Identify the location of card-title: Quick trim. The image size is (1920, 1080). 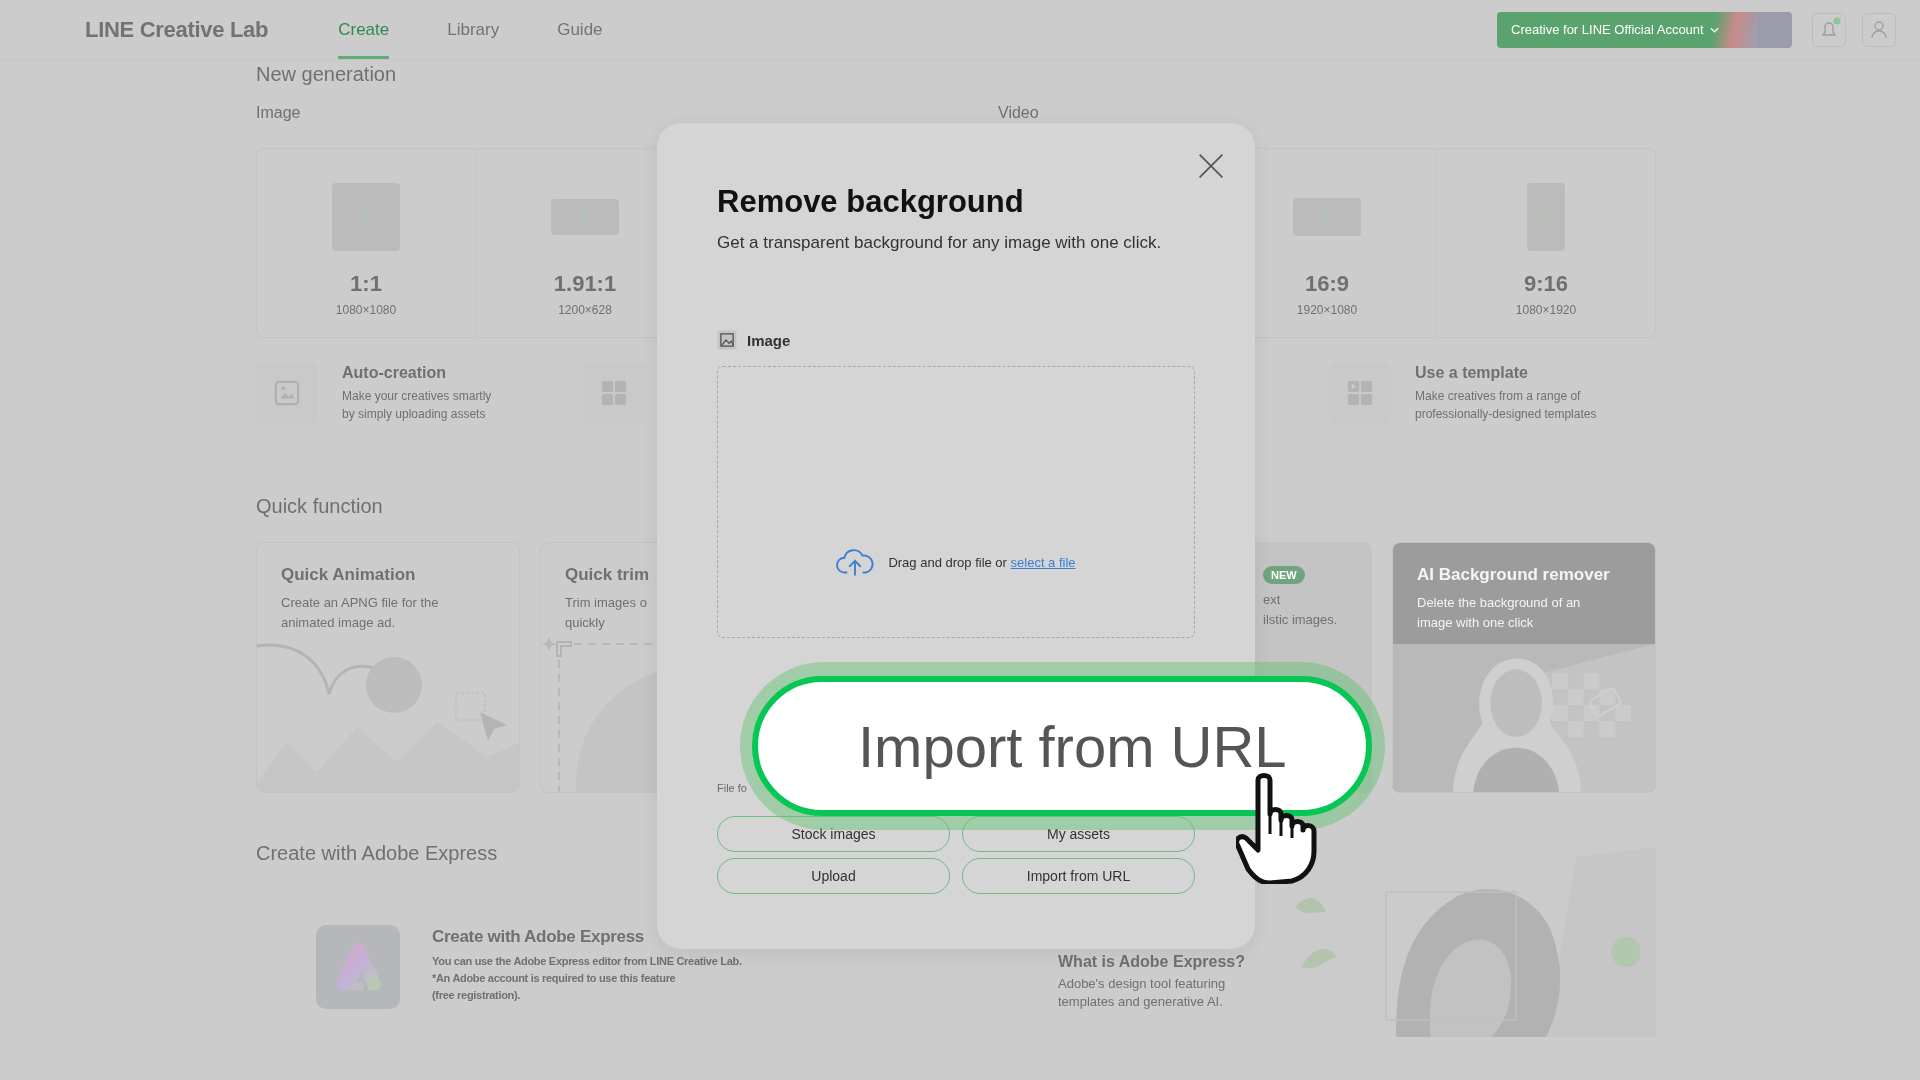
(608, 575).